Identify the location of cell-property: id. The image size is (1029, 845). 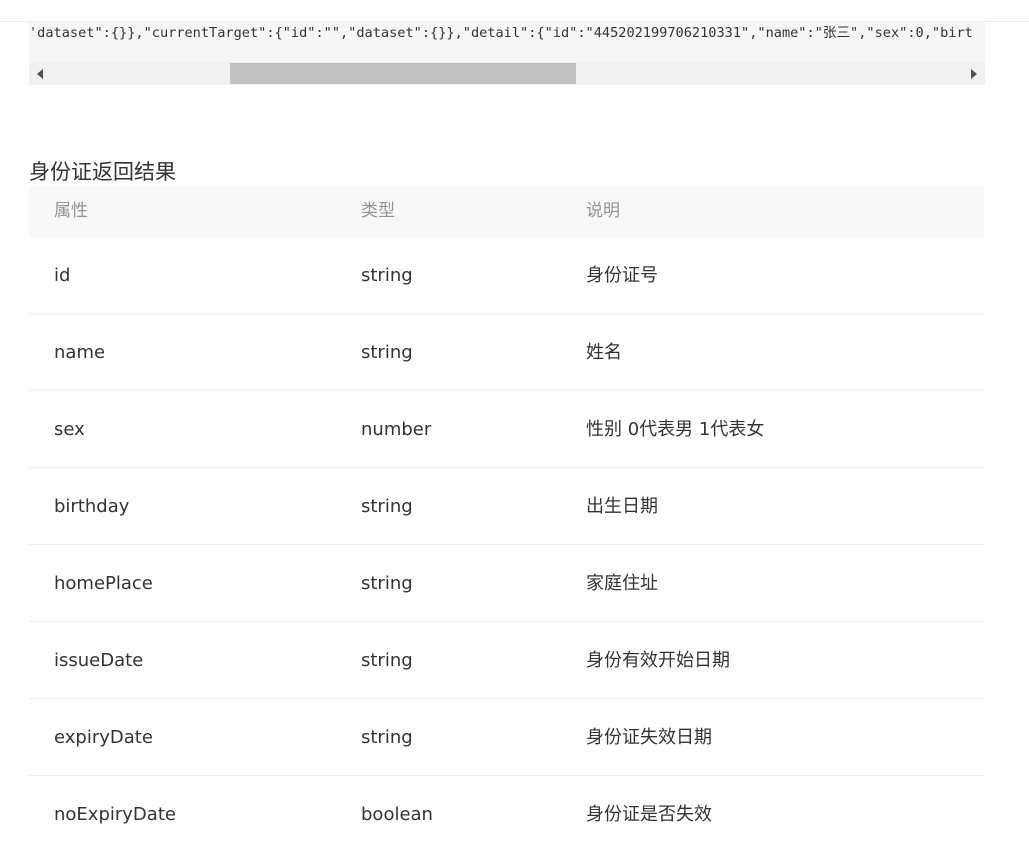
(62, 275).